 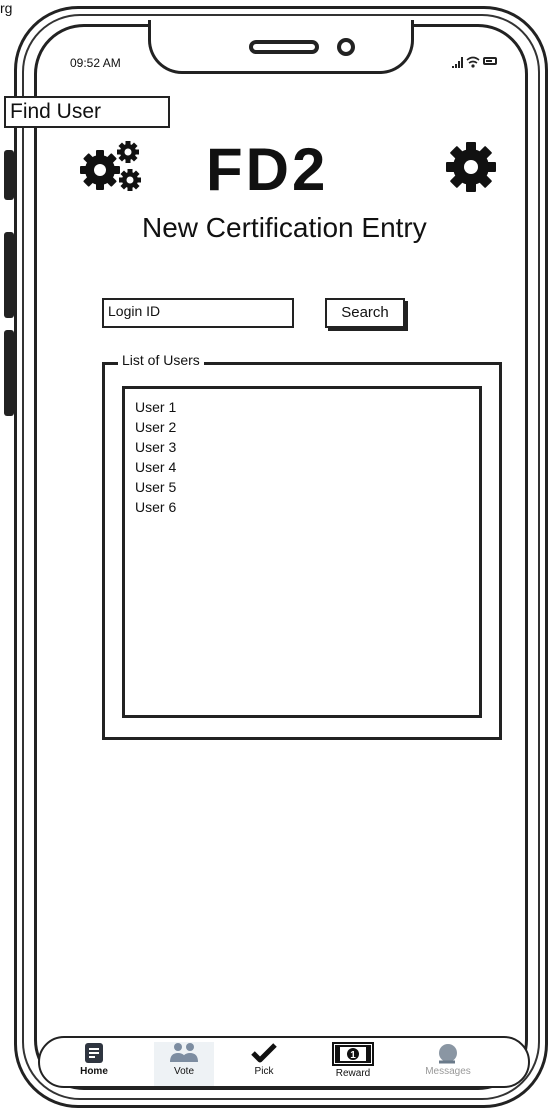 What do you see at coordinates (161, 360) in the screenshot?
I see `users-group-legend: List of Users` at bounding box center [161, 360].